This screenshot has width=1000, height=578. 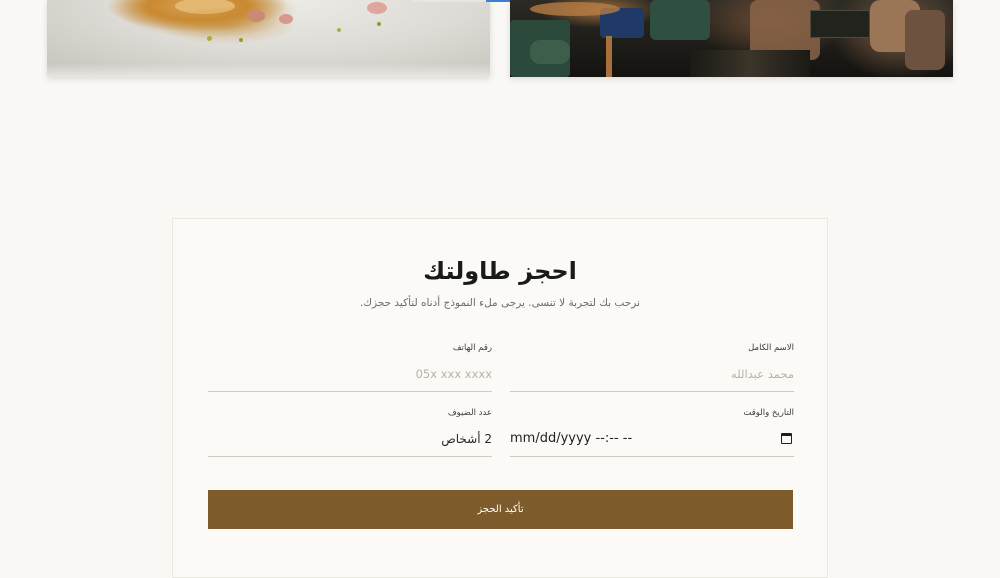 I want to click on full-name-label: الاسم الكامل, so click(x=771, y=348).